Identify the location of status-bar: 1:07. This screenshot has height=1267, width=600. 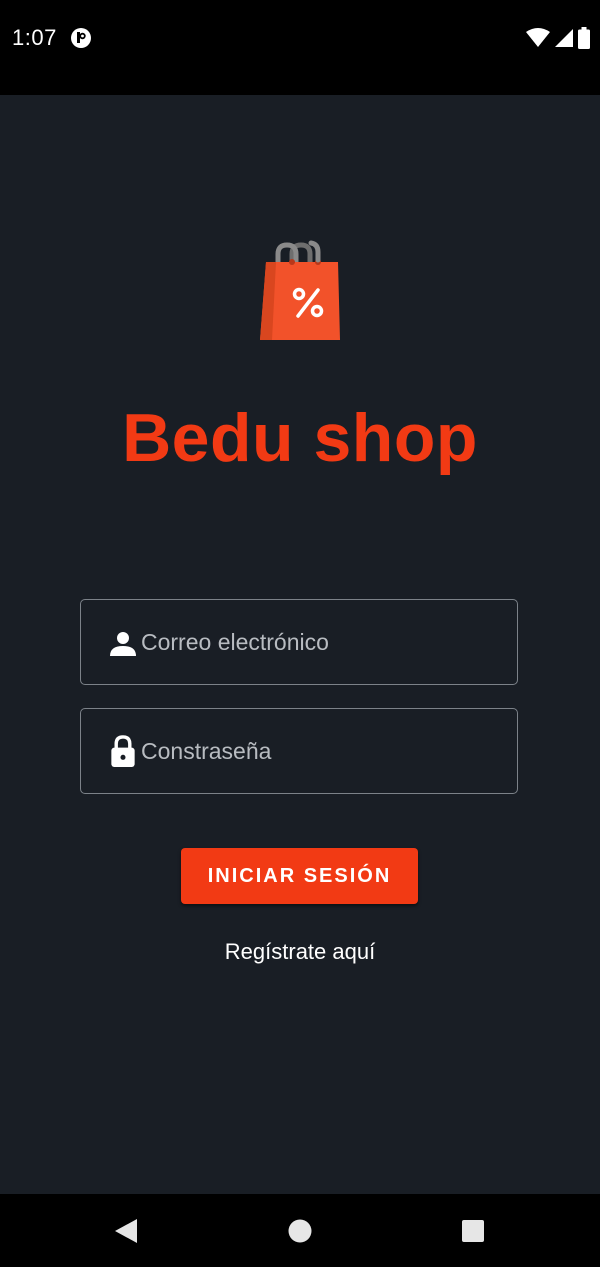
(300, 47).